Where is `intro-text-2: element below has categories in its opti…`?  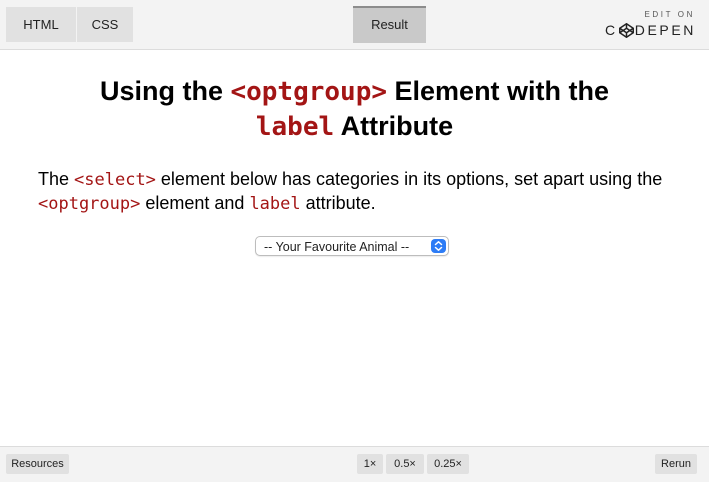
intro-text-2: element below has categories in its opti… is located at coordinates (409, 179).